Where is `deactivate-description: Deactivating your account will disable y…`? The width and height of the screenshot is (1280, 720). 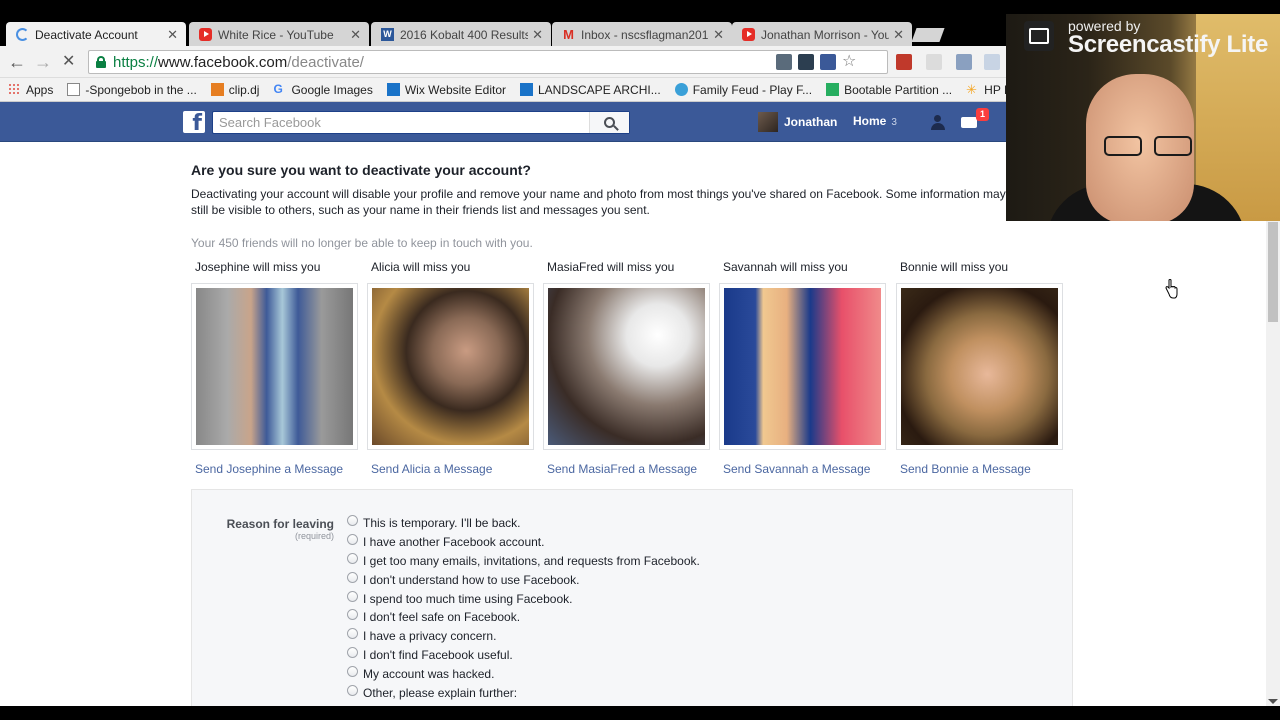 deactivate-description: Deactivating your account will disable y… is located at coordinates (598, 202).